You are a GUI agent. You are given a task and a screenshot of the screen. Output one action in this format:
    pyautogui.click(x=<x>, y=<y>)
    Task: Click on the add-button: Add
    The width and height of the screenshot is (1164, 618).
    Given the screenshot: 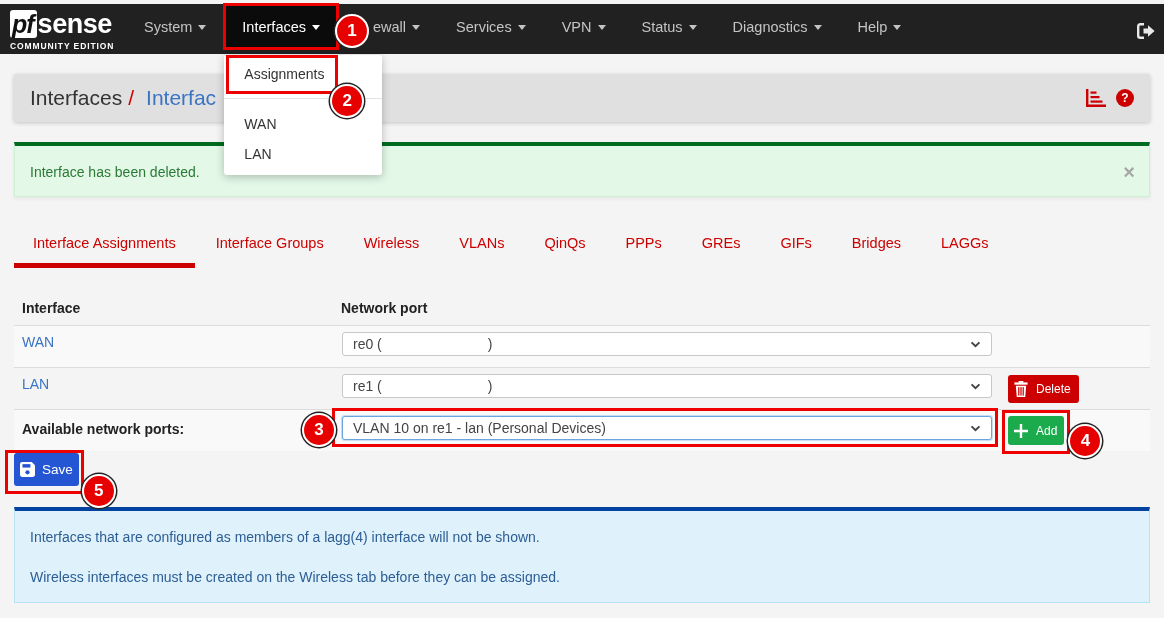 What is the action you would take?
    pyautogui.click(x=1036, y=430)
    